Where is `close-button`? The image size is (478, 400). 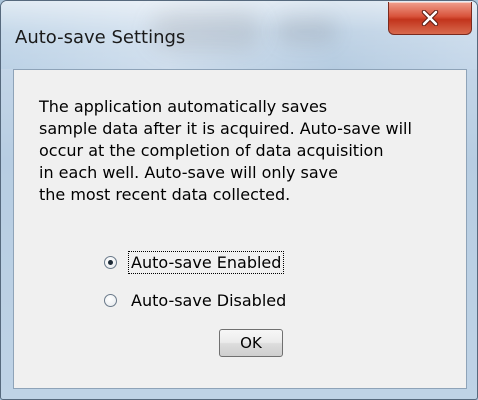
close-button is located at coordinates (430, 18).